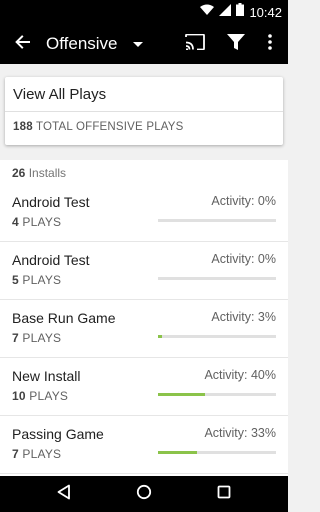 The height and width of the screenshot is (512, 320). Describe the element at coordinates (144, 213) in the screenshot. I see `list-item: Android Test 4 PLAYS Activity: 0%` at that location.